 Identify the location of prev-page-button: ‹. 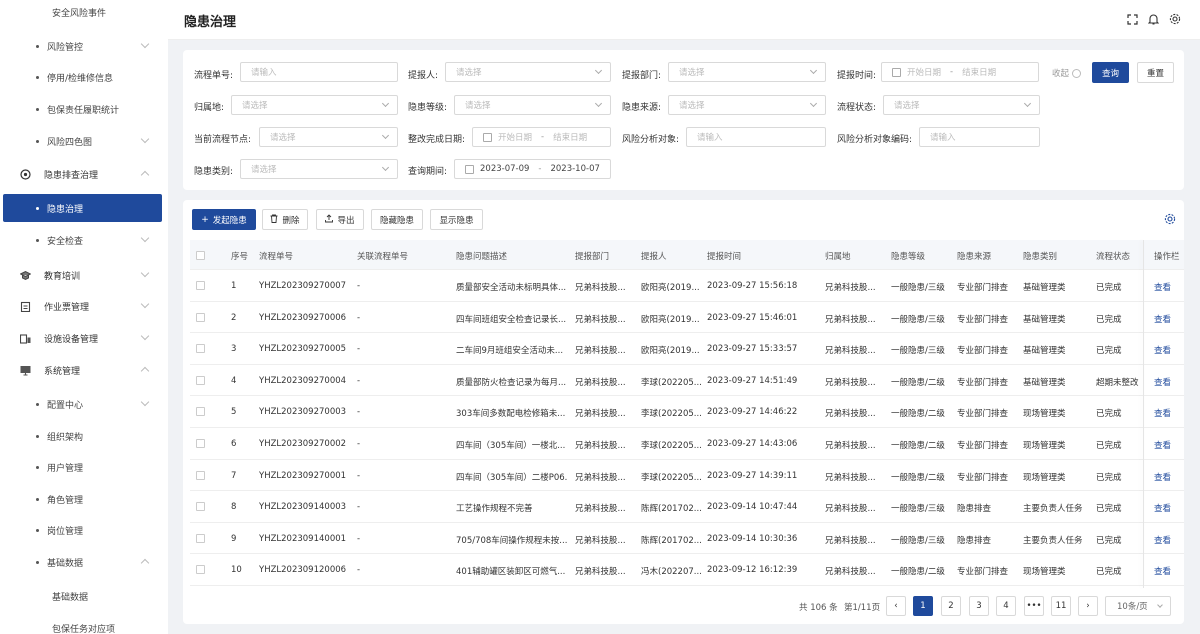
(896, 606).